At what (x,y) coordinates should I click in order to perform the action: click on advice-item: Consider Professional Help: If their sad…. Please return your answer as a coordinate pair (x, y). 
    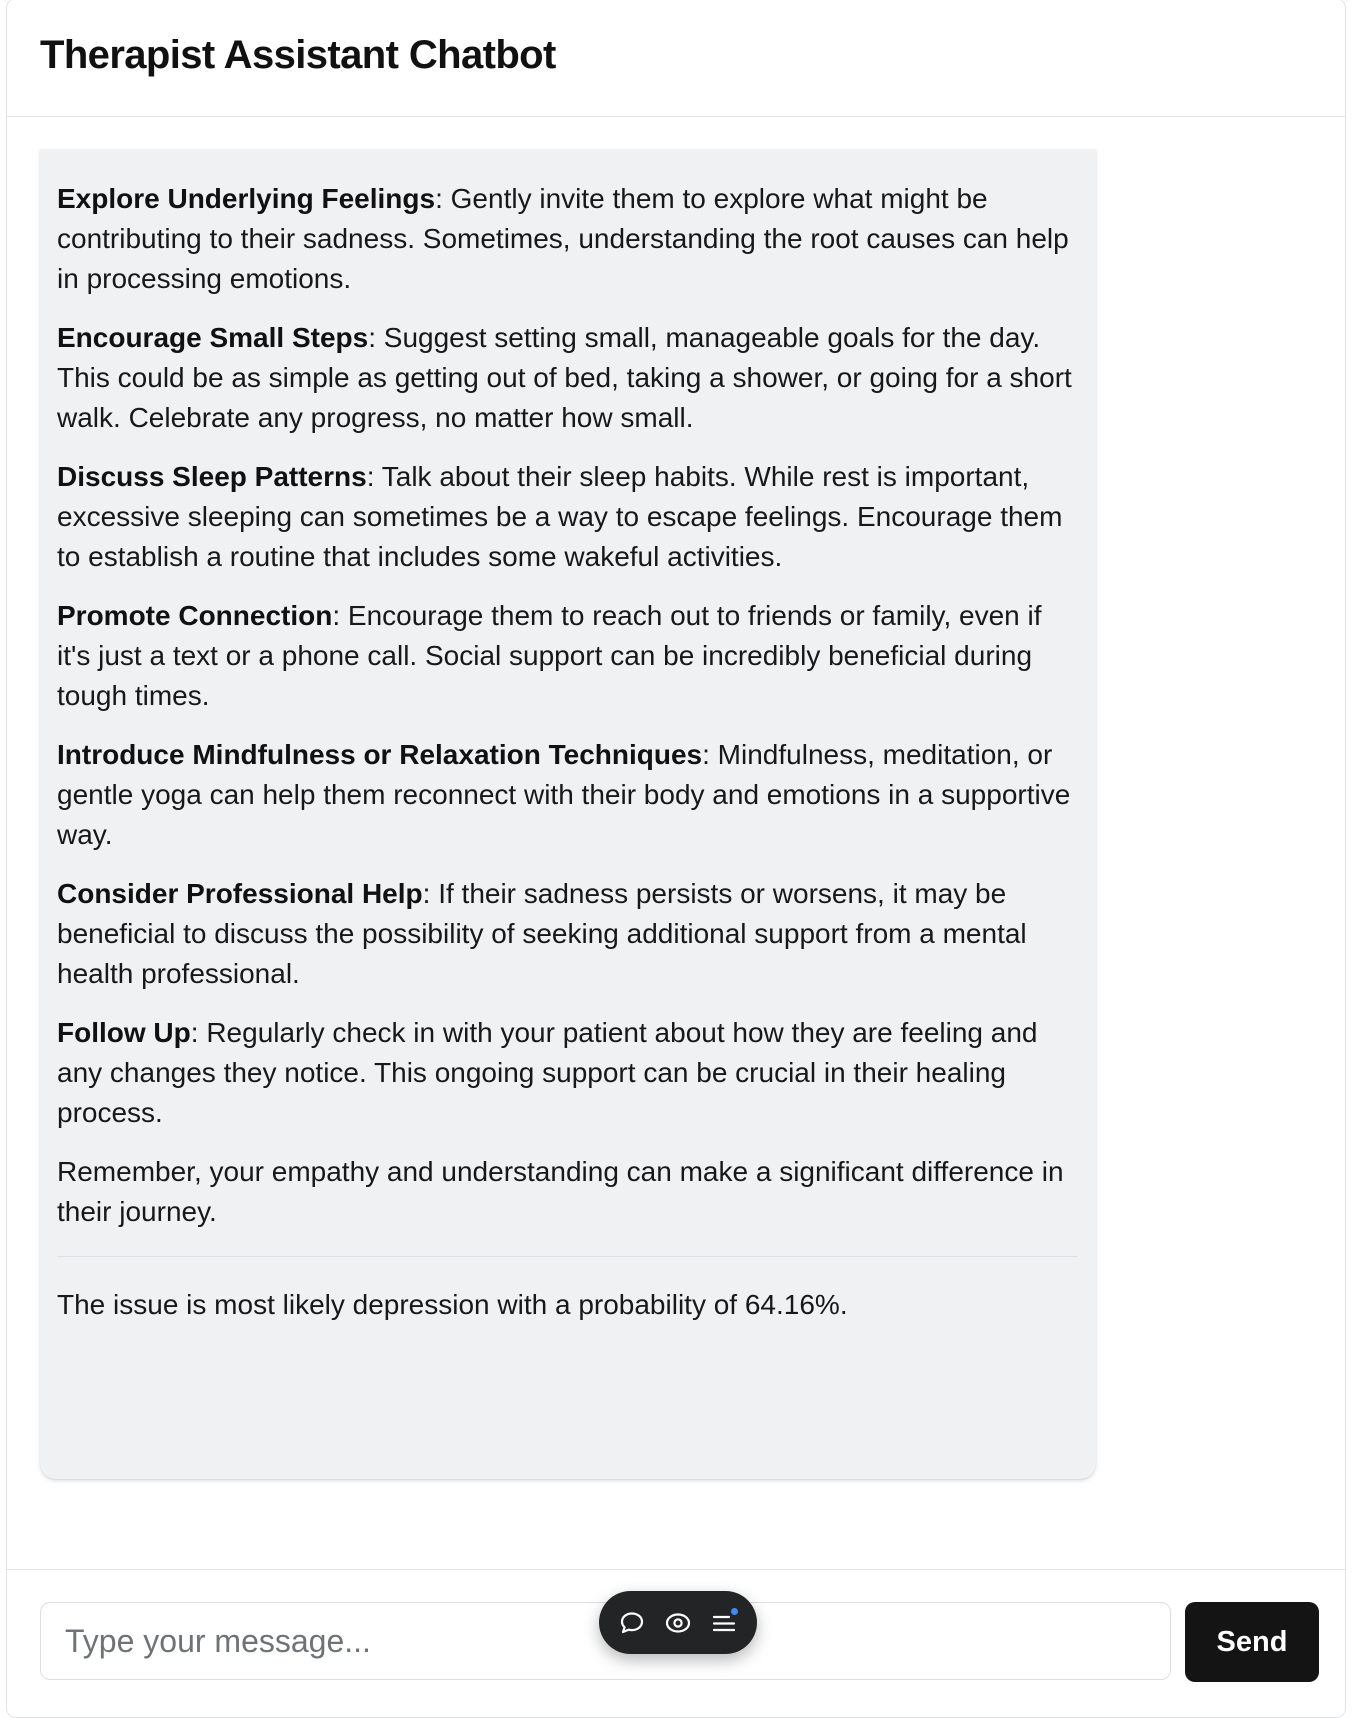
    Looking at the image, I should click on (569, 934).